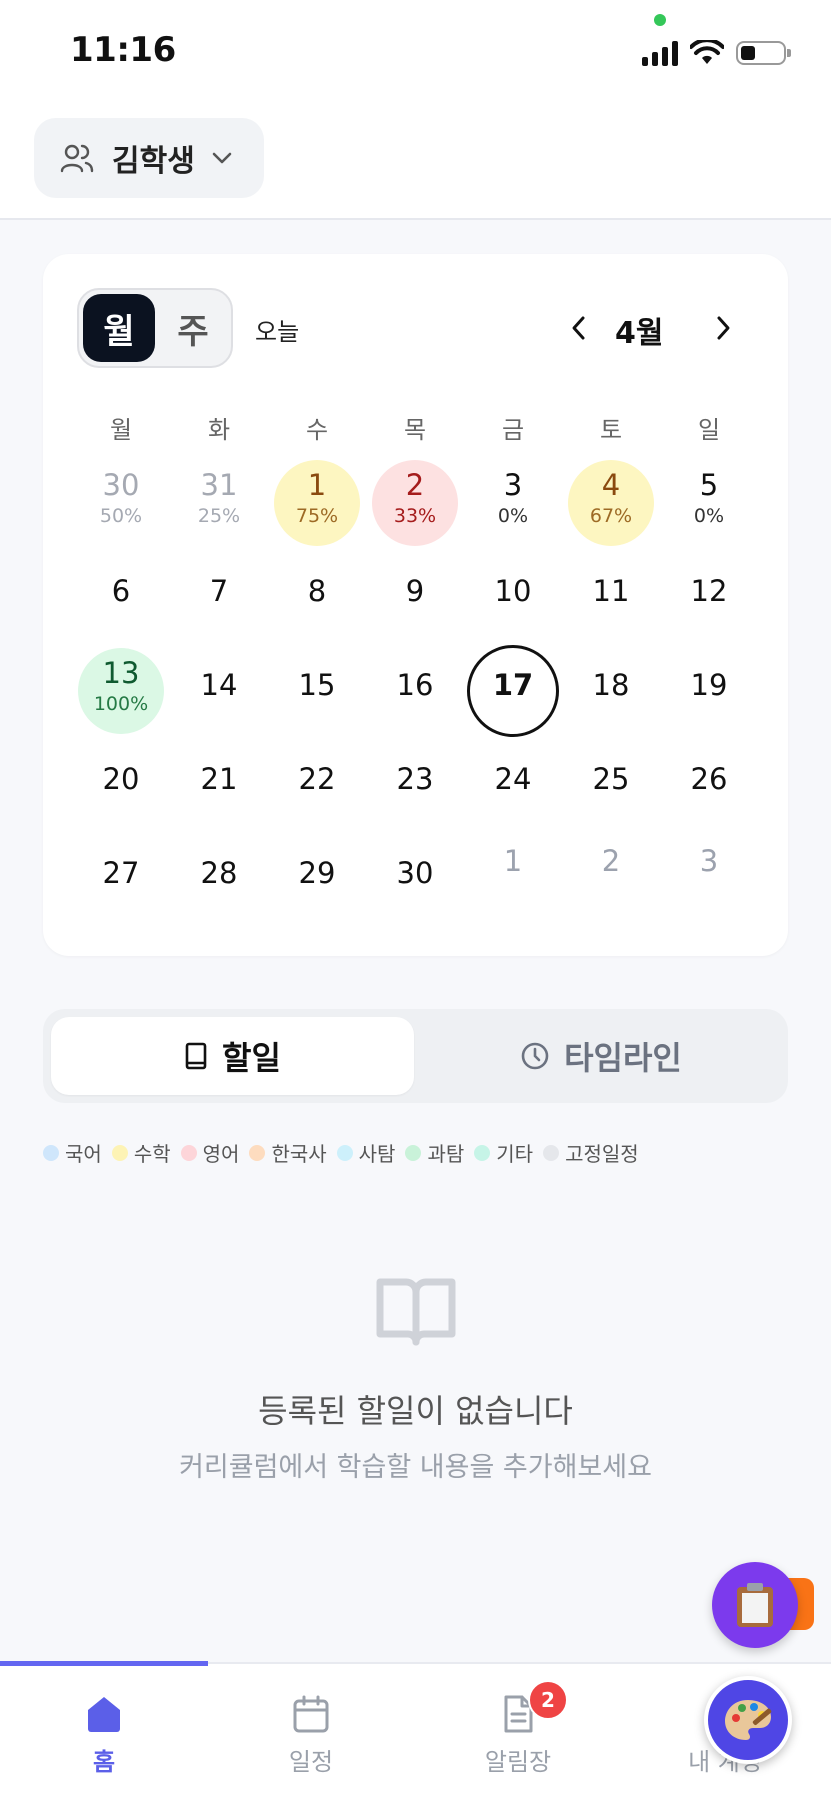  What do you see at coordinates (121, 673) in the screenshot?
I see `day-number: 13` at bounding box center [121, 673].